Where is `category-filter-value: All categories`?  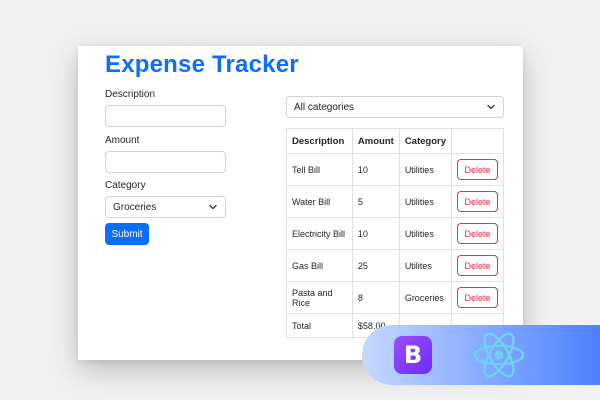 category-filter-value: All categories is located at coordinates (324, 107).